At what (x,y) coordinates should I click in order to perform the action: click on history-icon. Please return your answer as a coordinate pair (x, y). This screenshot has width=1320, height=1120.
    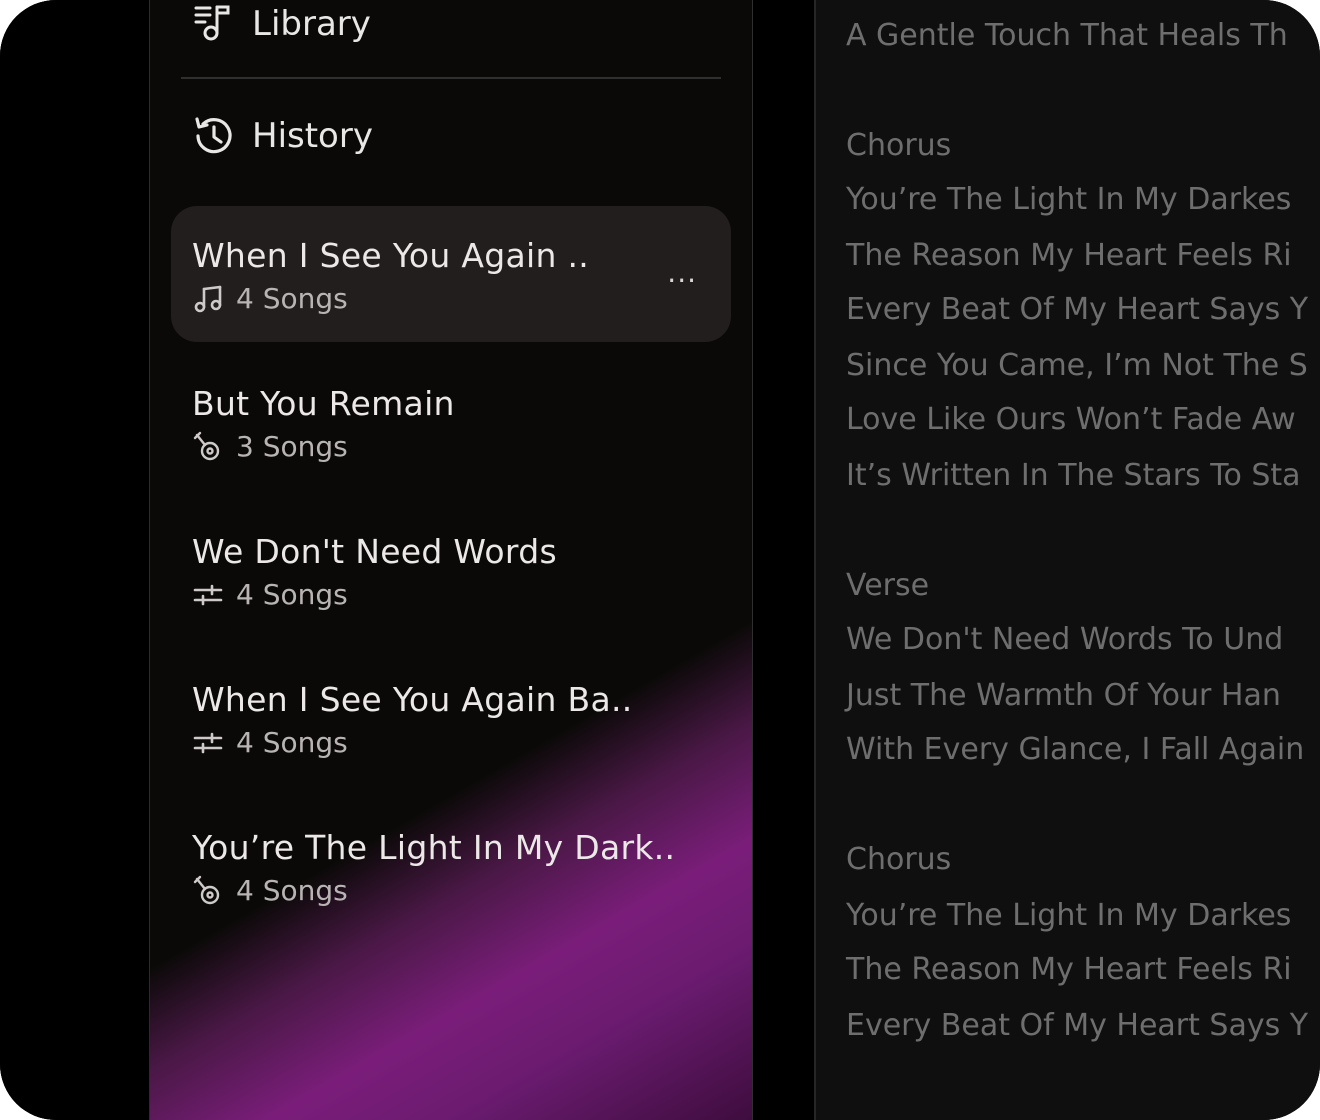
    Looking at the image, I should click on (213, 135).